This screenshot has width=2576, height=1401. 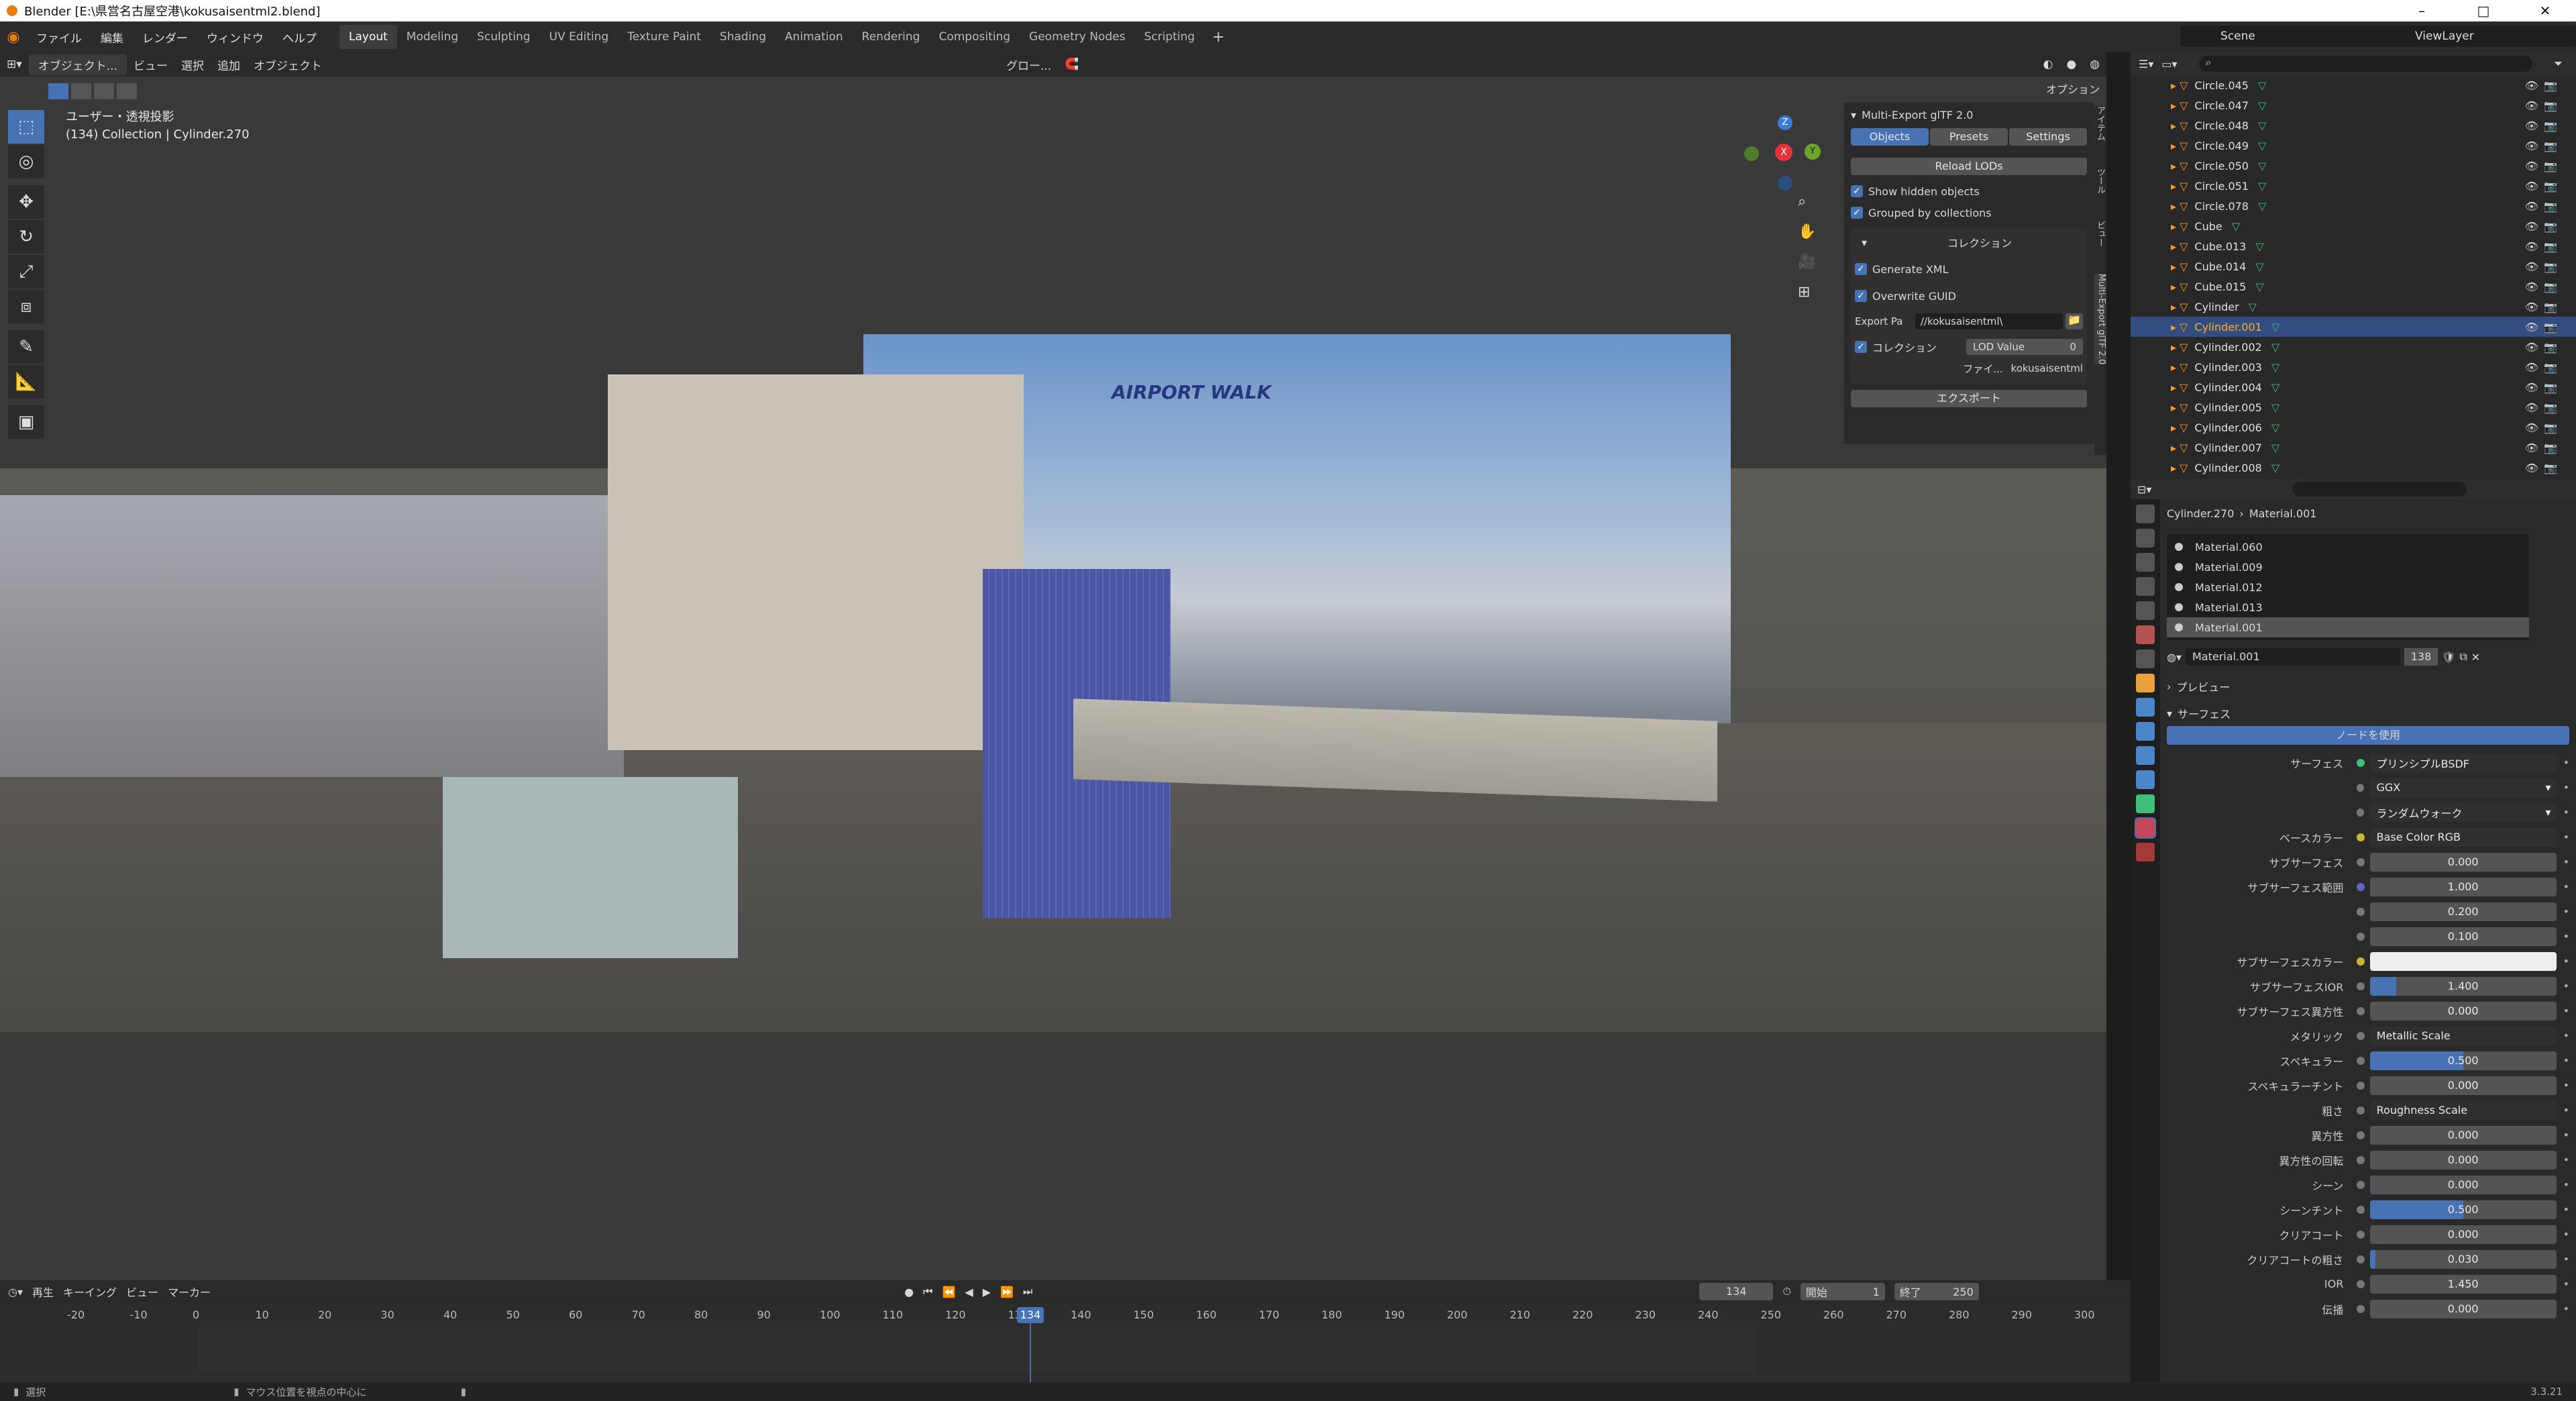 What do you see at coordinates (2348, 567) in the screenshot?
I see `material-slot: Material.009` at bounding box center [2348, 567].